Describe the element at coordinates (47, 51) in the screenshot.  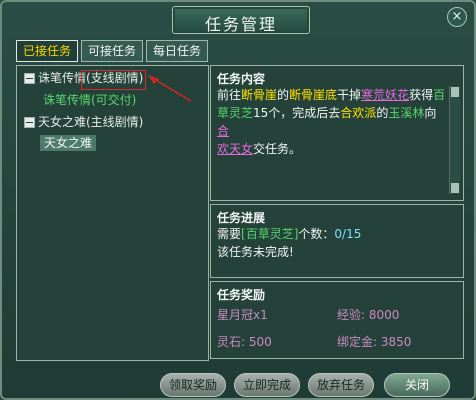
I see `tab-accepted: 已接任务` at that location.